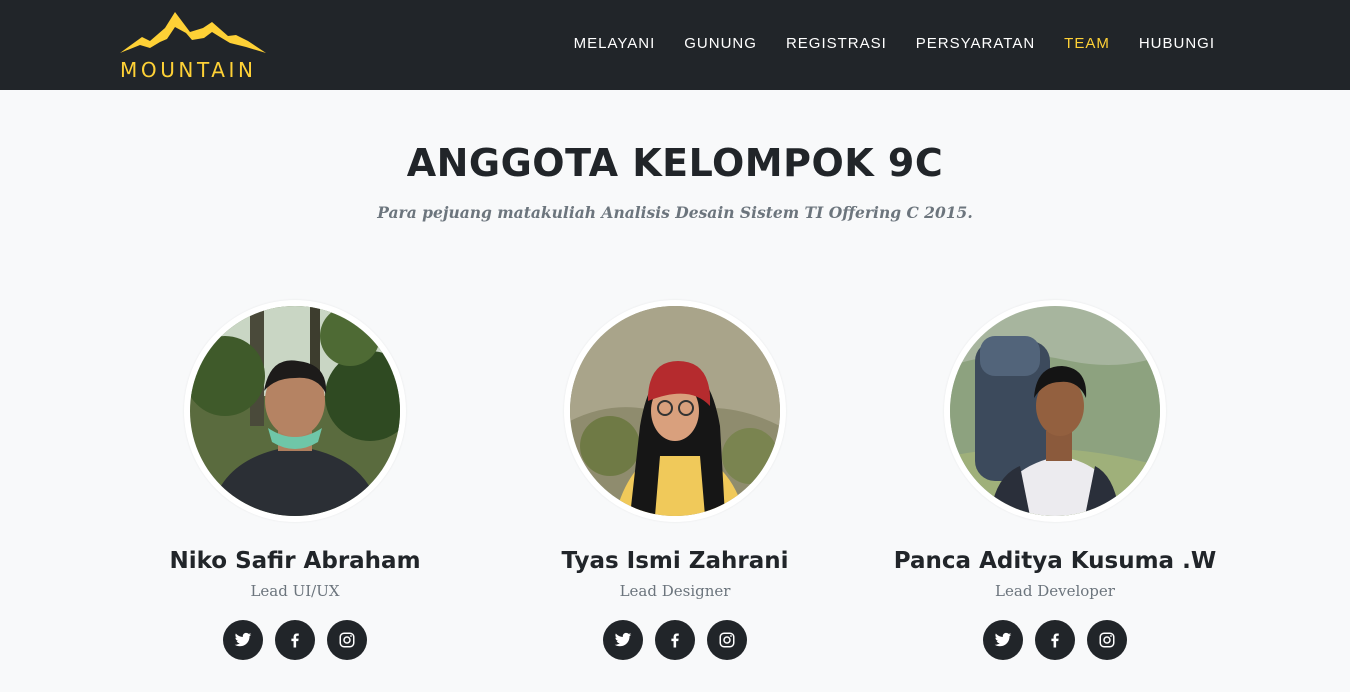  I want to click on nav-item-team: TEAM, so click(1087, 44).